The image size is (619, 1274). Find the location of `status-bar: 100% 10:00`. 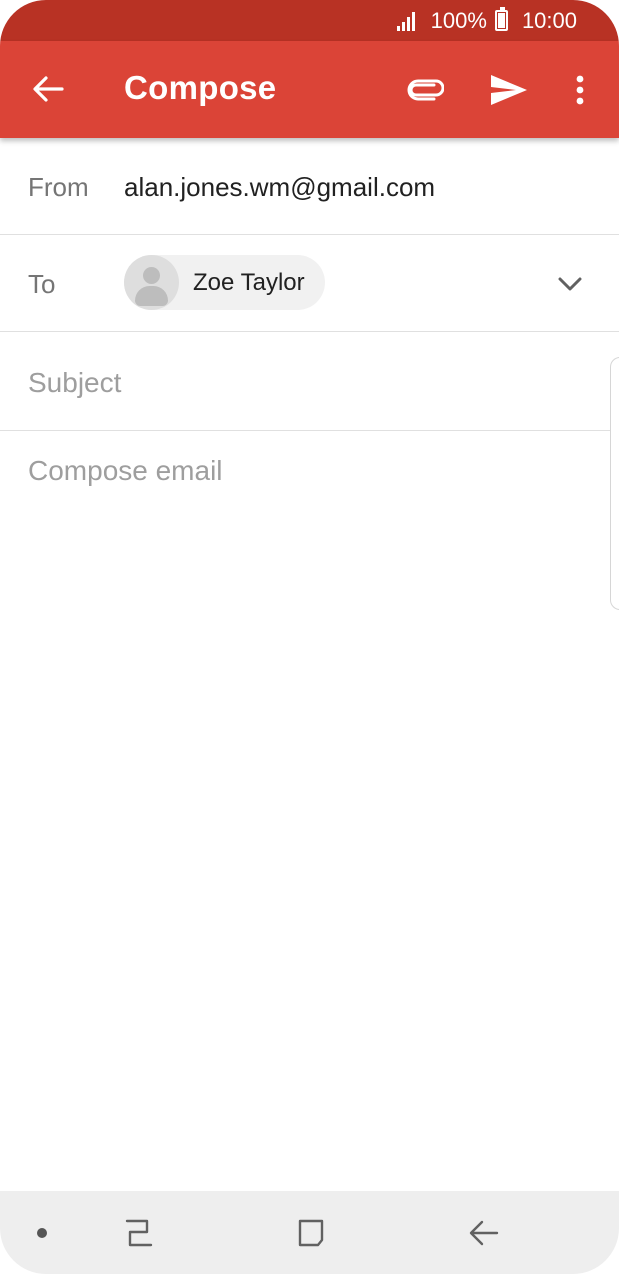

status-bar: 100% 10:00 is located at coordinates (309, 20).